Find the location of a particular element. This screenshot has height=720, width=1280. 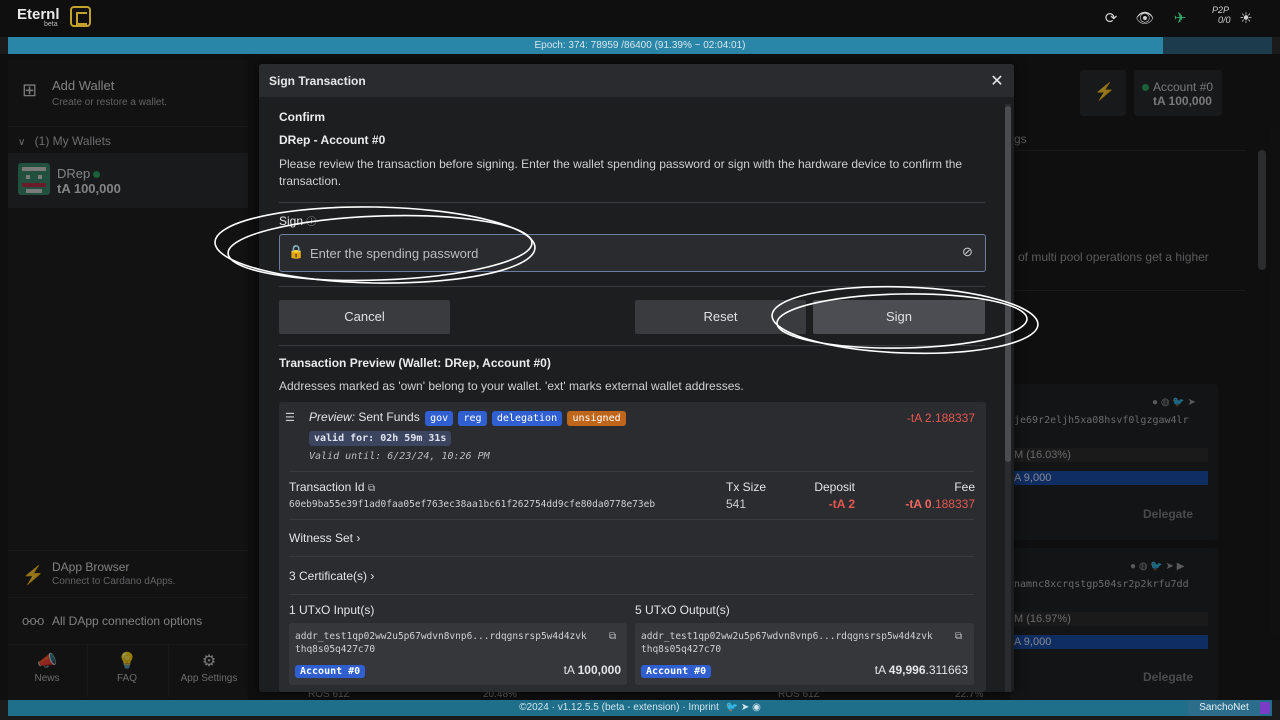

highlight-oval is located at coordinates (902, 321).